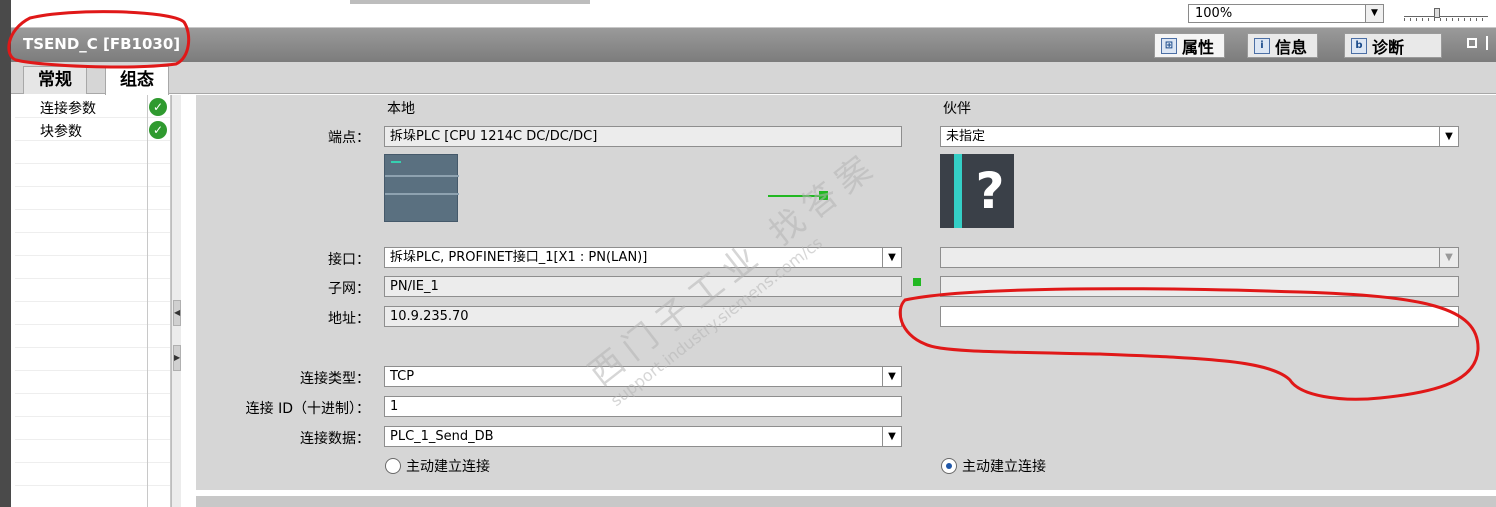 This screenshot has width=1496, height=507. I want to click on zoom-slider-track, so click(1446, 16).